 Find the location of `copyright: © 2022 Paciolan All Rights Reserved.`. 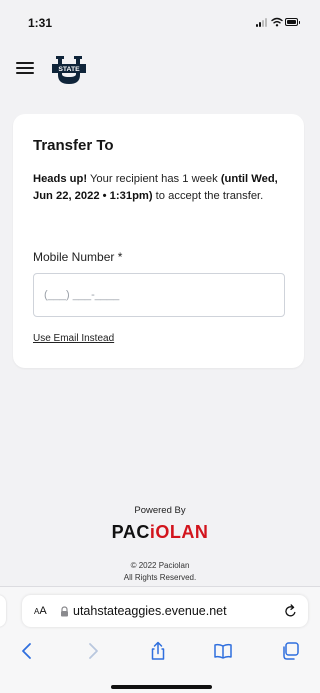

copyright: © 2022 Paciolan All Rights Reserved. is located at coordinates (160, 572).